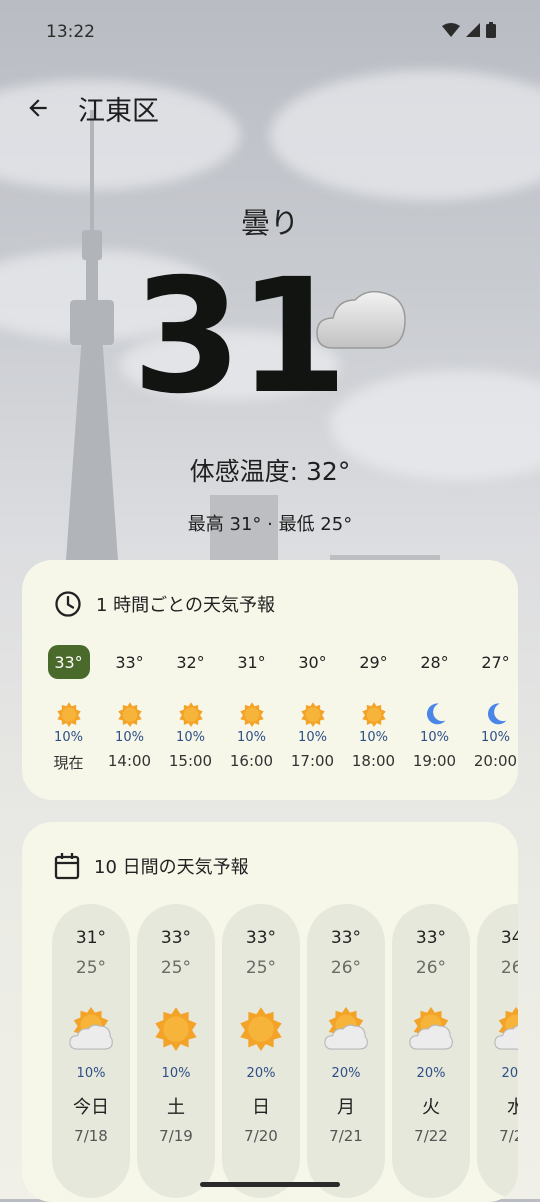 The height and width of the screenshot is (1202, 540). Describe the element at coordinates (473, 30) in the screenshot. I see `signal-icon` at that location.